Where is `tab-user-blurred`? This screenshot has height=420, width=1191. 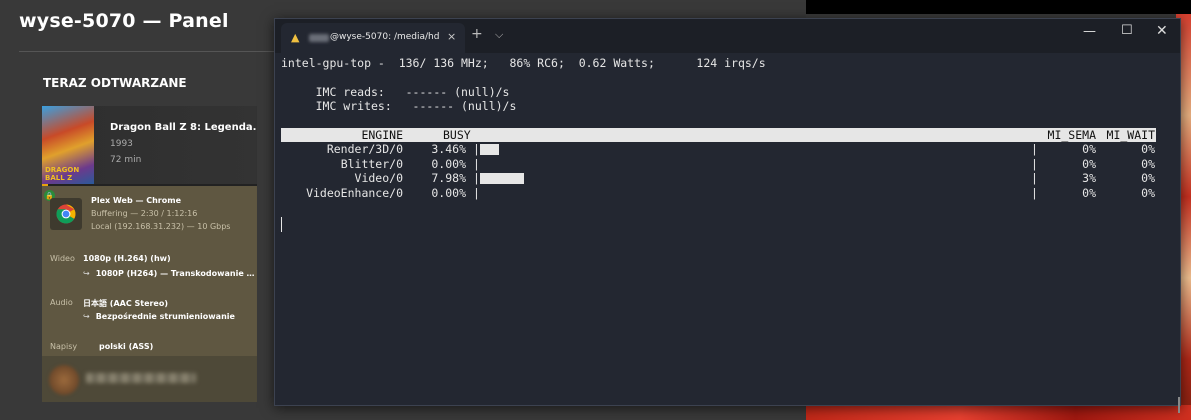 tab-user-blurred is located at coordinates (319, 38).